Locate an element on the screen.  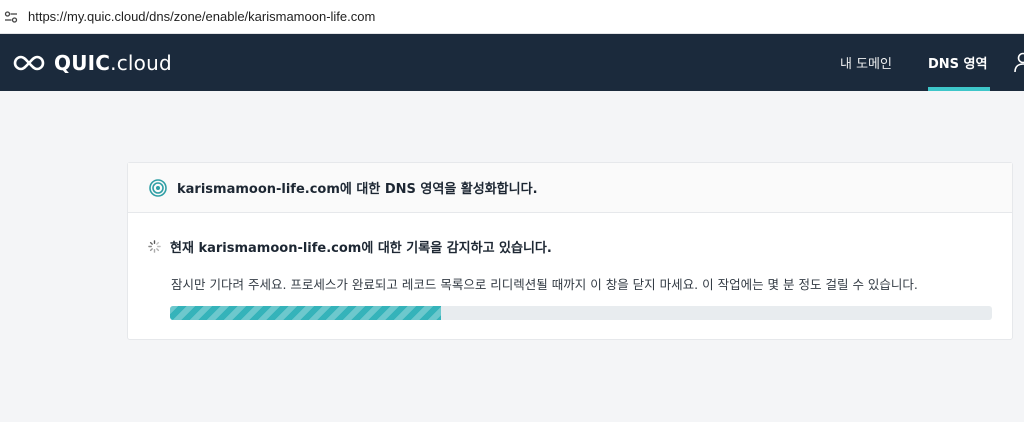
brand-name: QUIC.cloud is located at coordinates (113, 63).